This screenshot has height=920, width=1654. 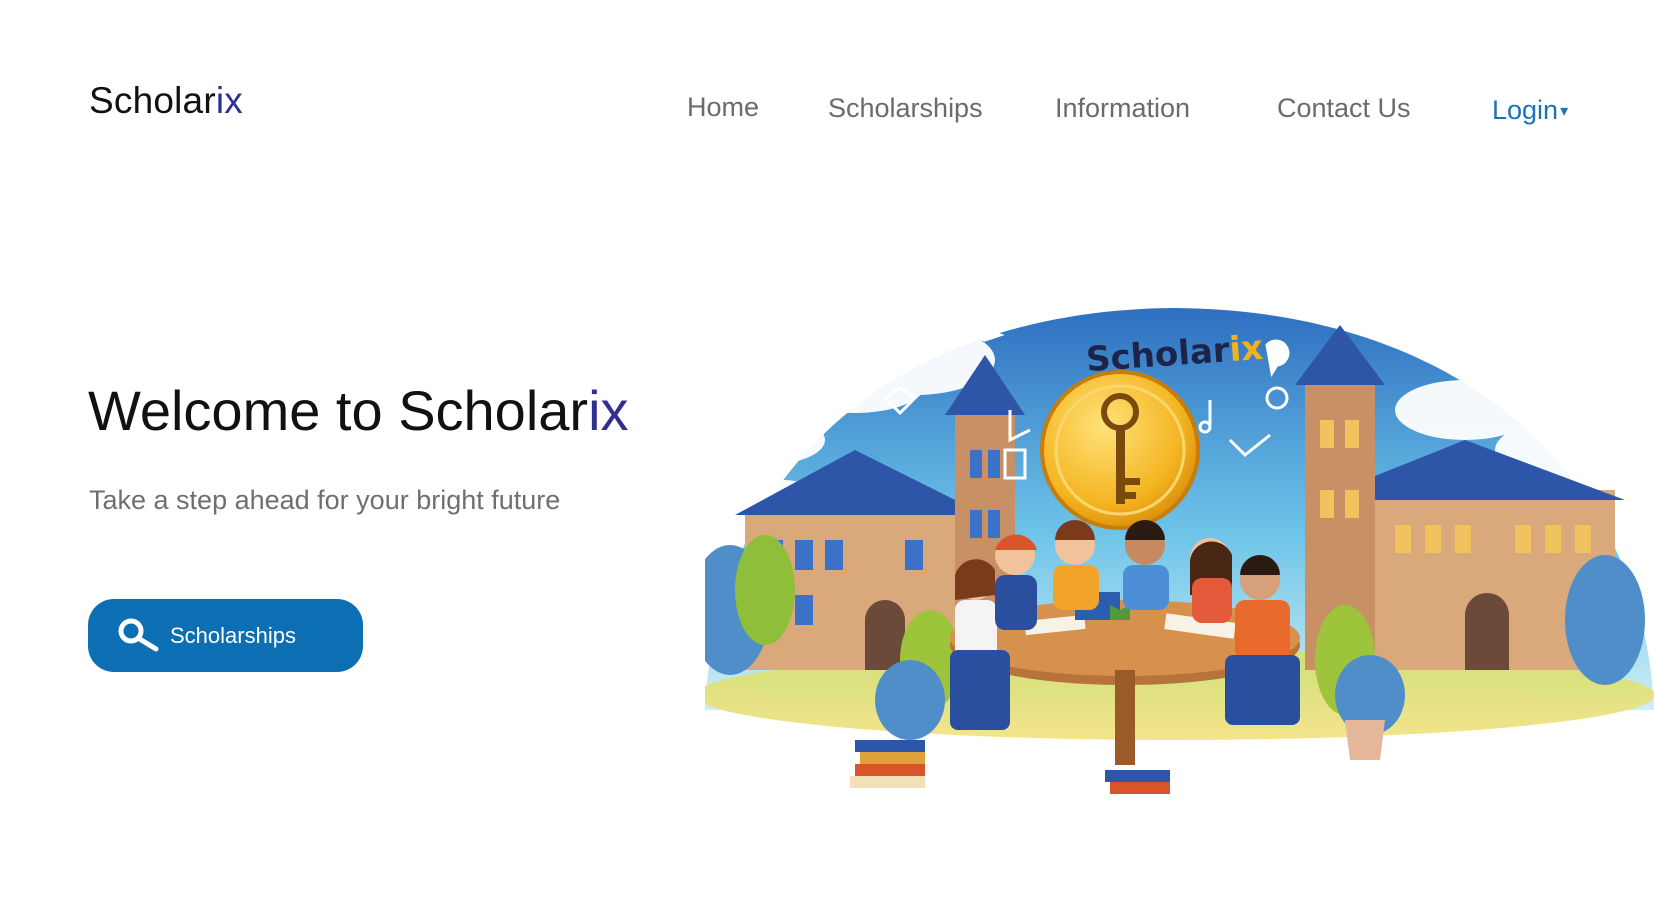 What do you see at coordinates (905, 108) in the screenshot?
I see `nav-scholarships: Scholarships` at bounding box center [905, 108].